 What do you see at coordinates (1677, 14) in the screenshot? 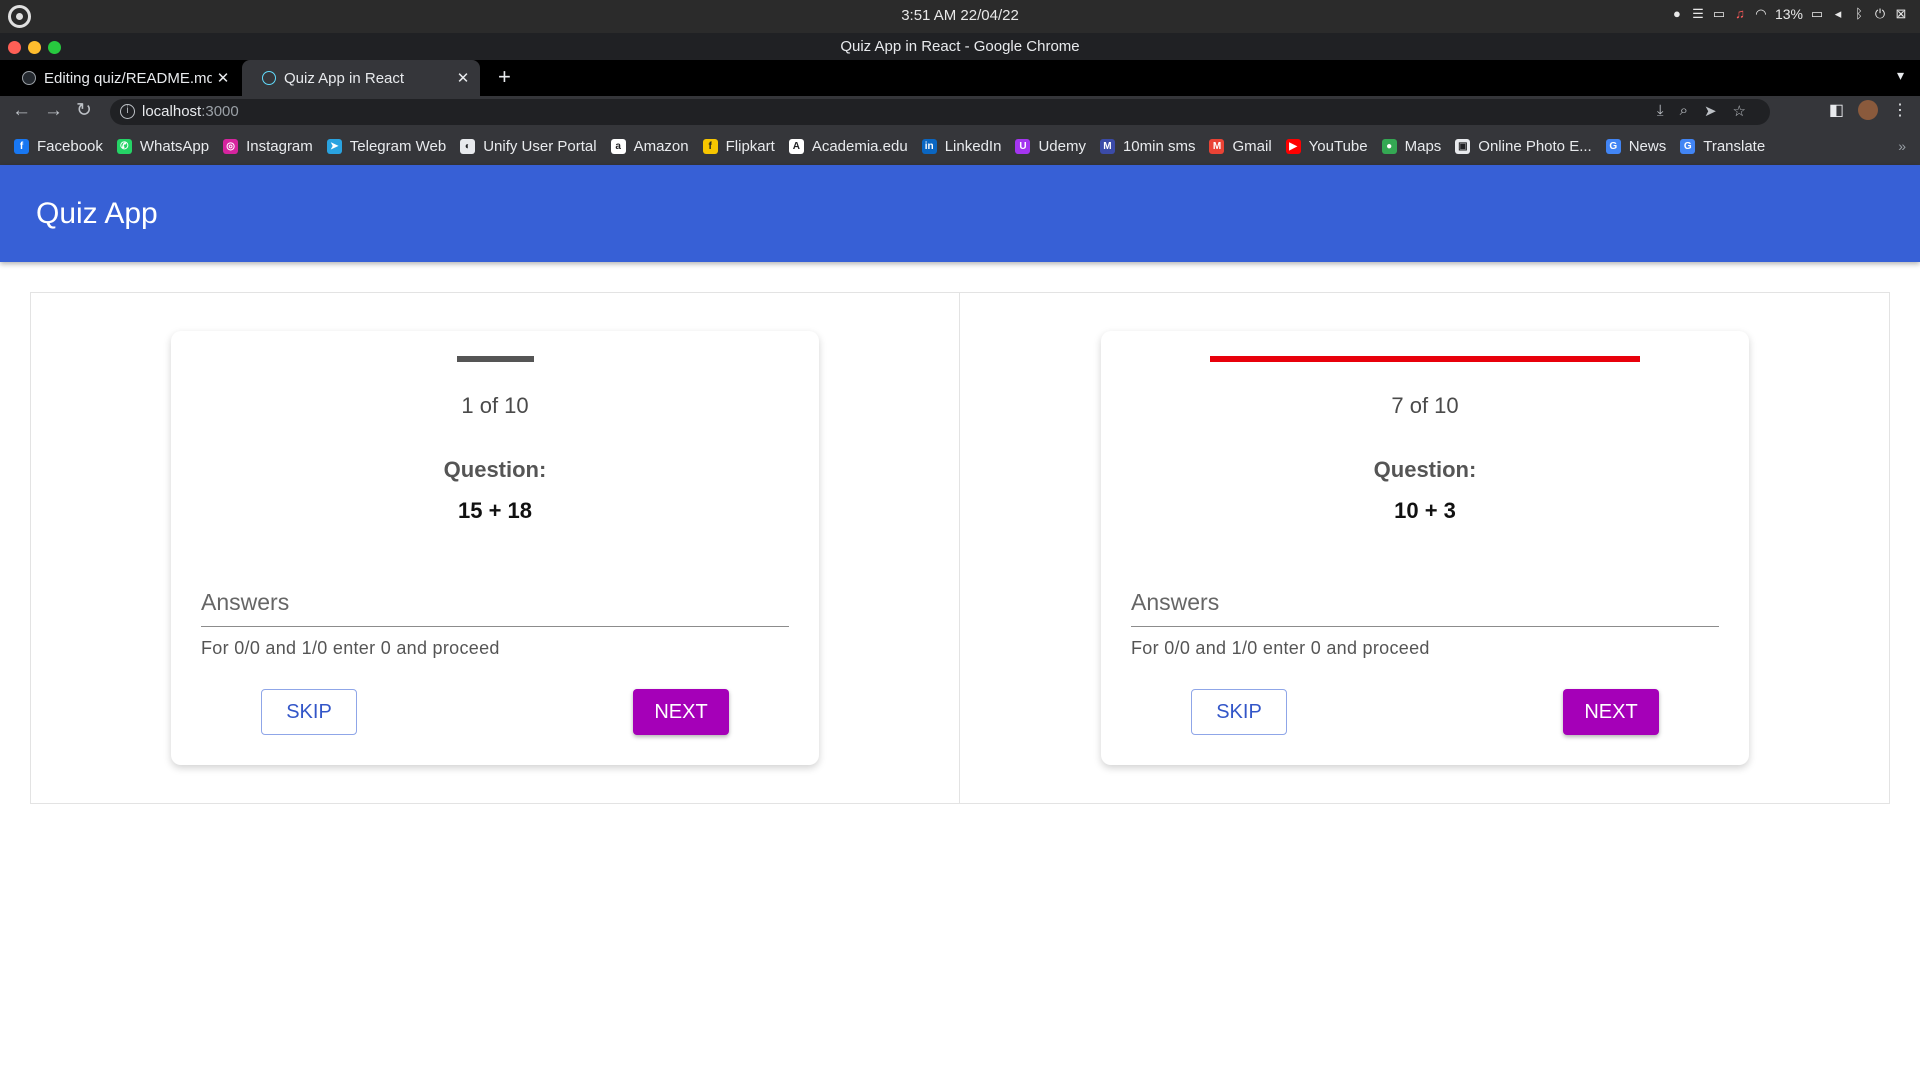
I see `record-icon: ●` at bounding box center [1677, 14].